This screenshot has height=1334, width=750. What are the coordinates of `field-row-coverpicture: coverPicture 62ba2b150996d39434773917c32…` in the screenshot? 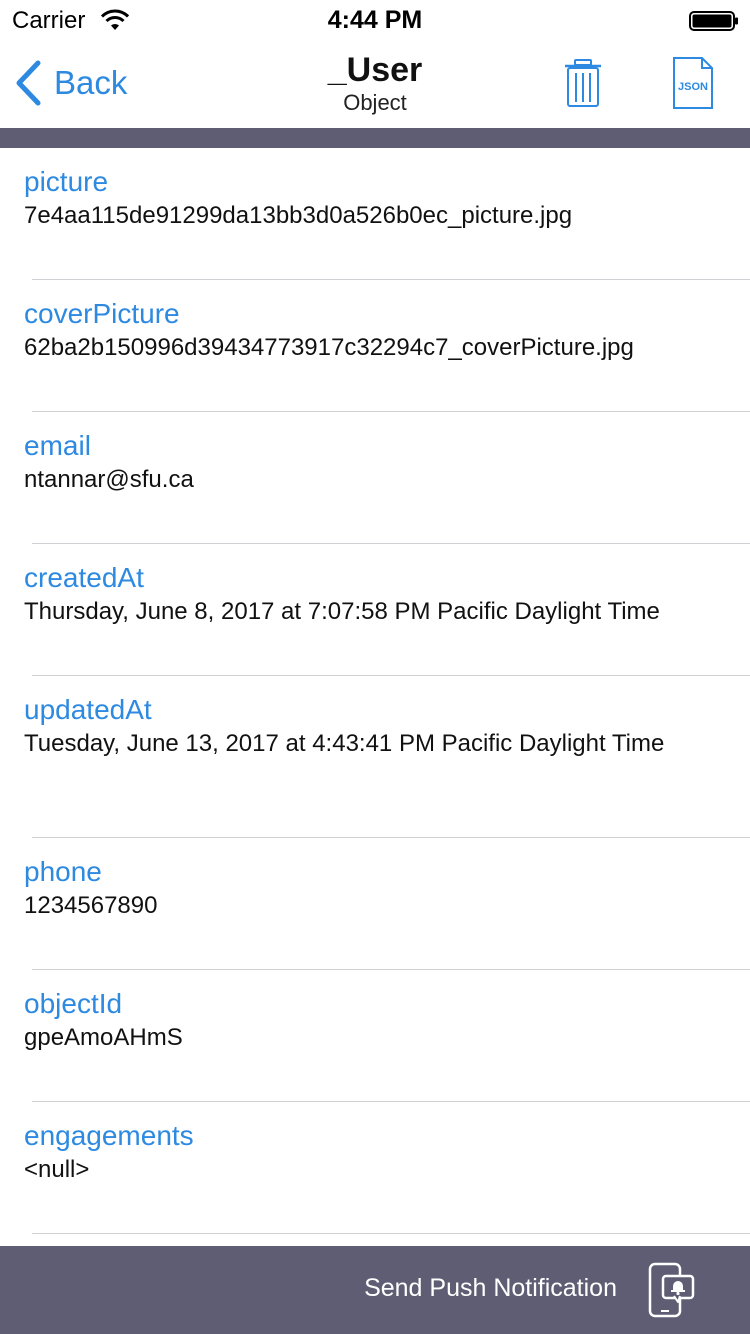 It's located at (375, 346).